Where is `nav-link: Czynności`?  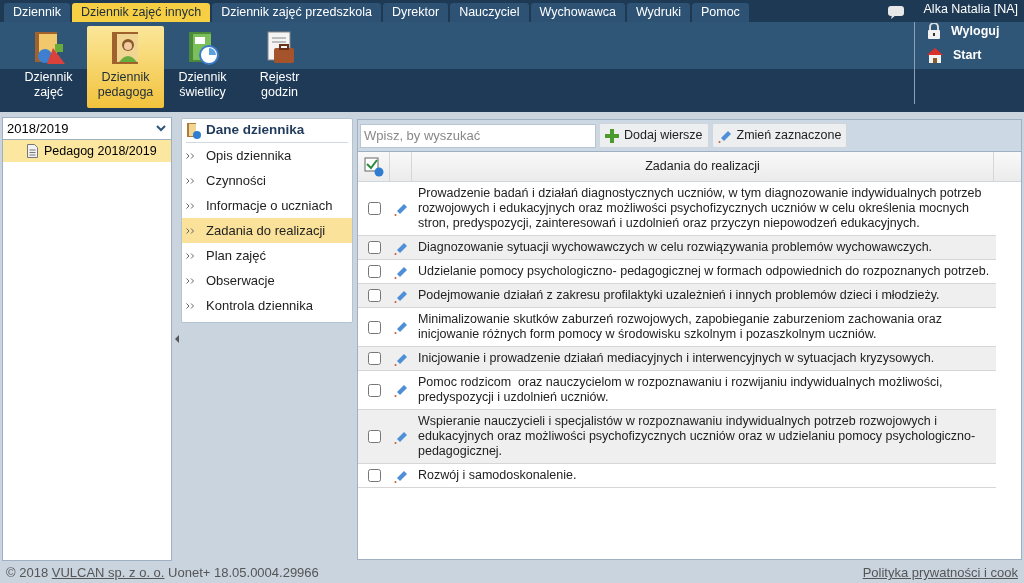
nav-link: Czynności is located at coordinates (267, 180).